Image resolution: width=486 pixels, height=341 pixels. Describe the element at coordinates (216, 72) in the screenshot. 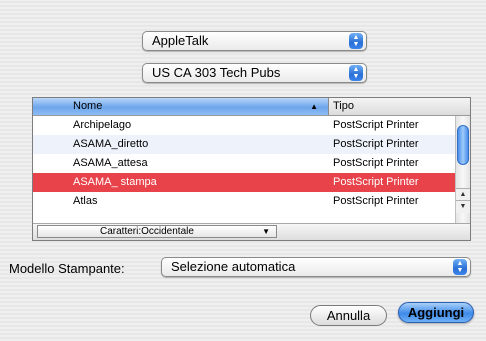

I see `appletalk-zone-value: US CA 303 Tech Pubs` at that location.